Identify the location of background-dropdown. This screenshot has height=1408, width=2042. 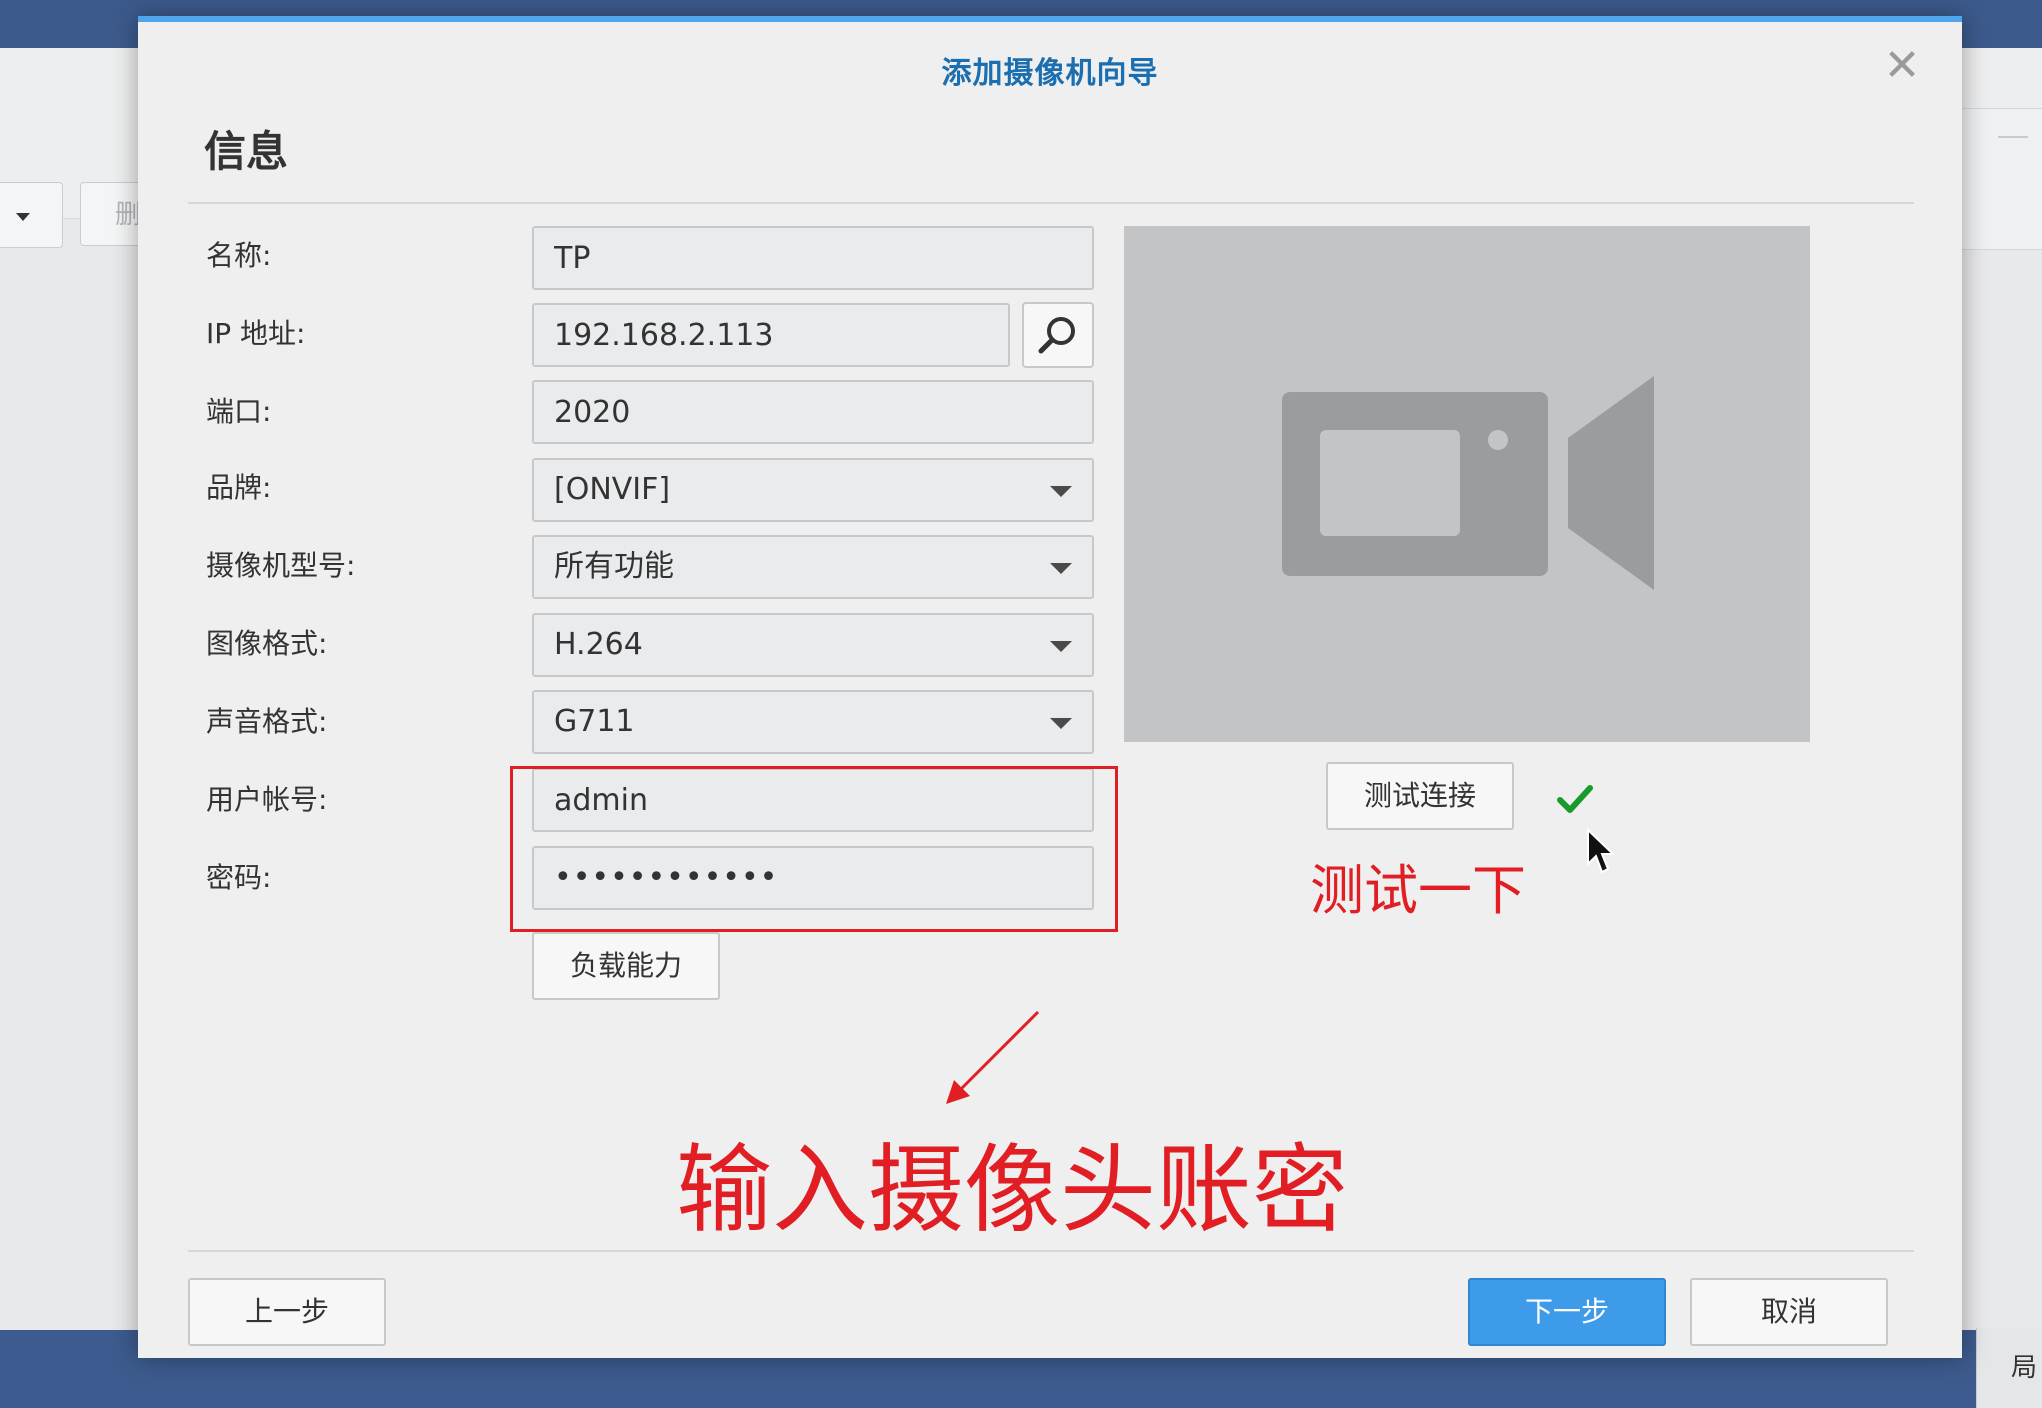
(31, 215).